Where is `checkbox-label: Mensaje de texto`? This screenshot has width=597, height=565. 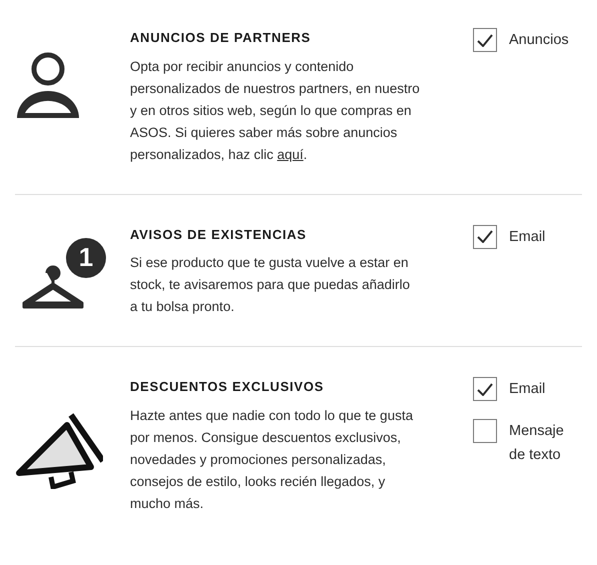
checkbox-label: Mensaje de texto is located at coordinates (537, 443).